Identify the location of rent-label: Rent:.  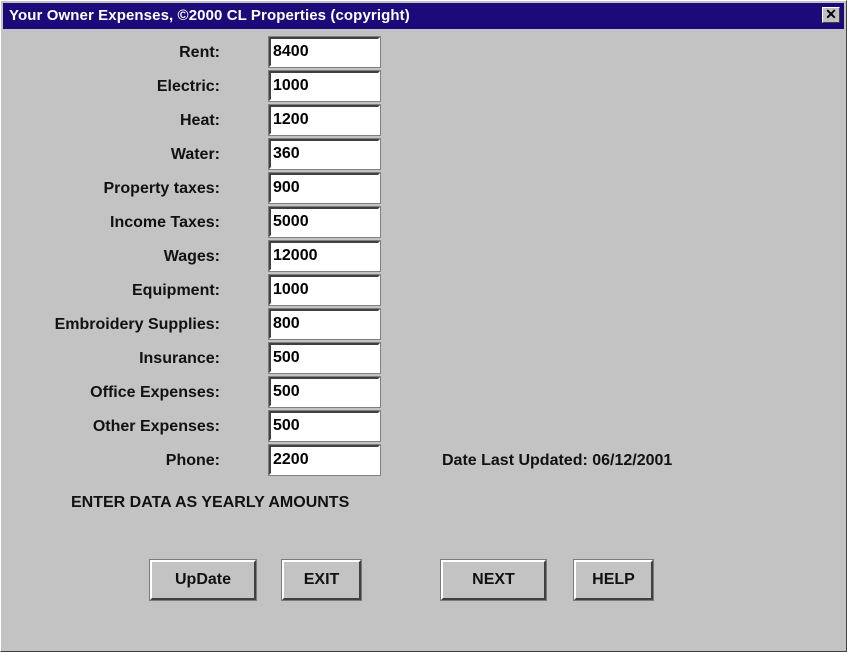
(199, 52).